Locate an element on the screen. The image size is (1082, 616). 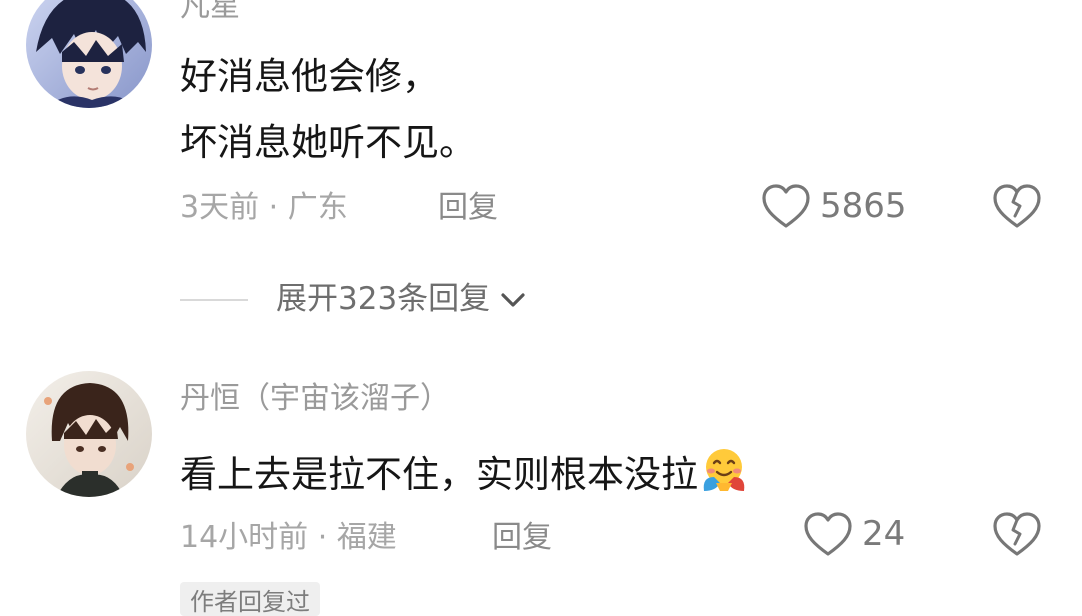
comment-time: 3天前 is located at coordinates (220, 207).